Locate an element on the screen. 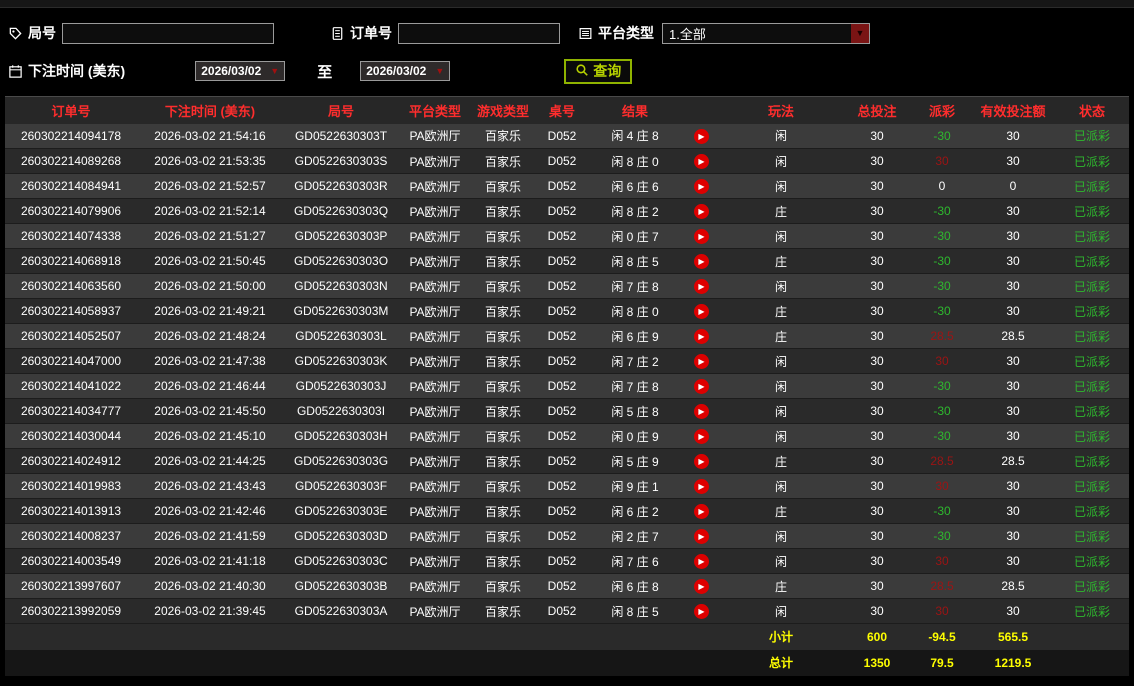  cell-order-no: 260302214024912 is located at coordinates (71, 461).